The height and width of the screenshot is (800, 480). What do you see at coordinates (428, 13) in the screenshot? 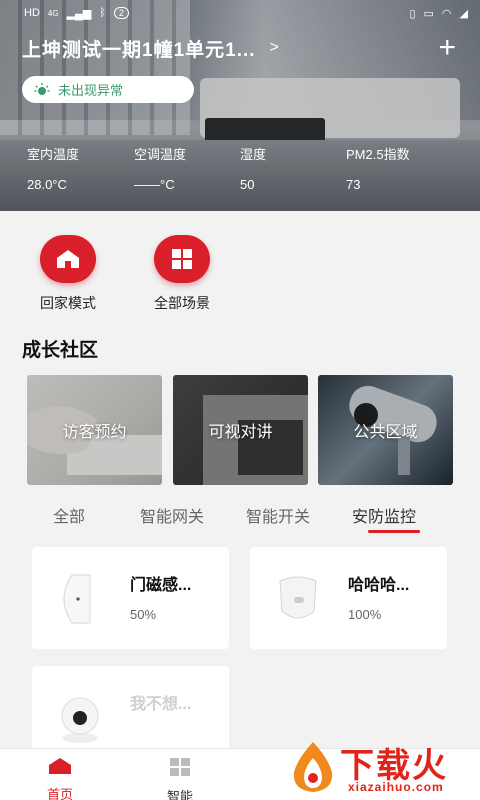
I see `battery-icon: ▭` at bounding box center [428, 13].